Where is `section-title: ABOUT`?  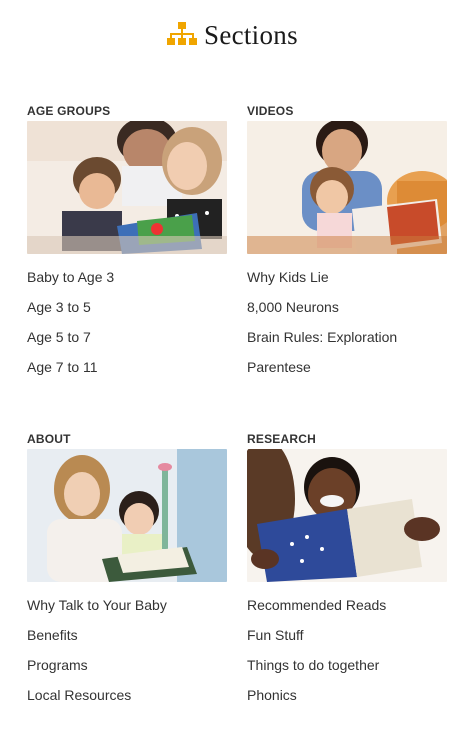
section-title: ABOUT is located at coordinates (127, 439).